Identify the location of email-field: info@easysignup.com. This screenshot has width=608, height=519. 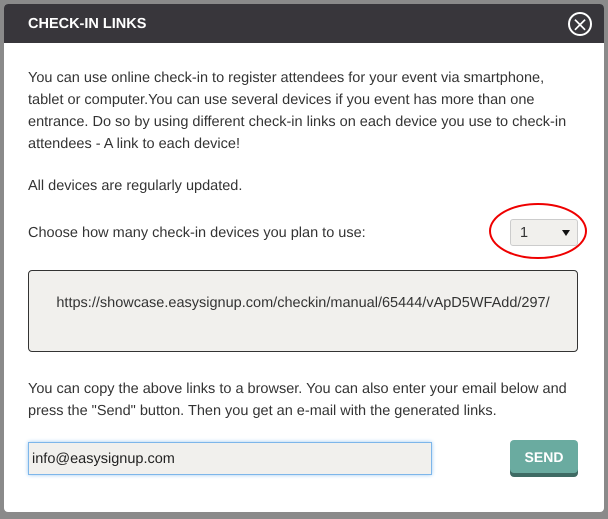
(230, 458).